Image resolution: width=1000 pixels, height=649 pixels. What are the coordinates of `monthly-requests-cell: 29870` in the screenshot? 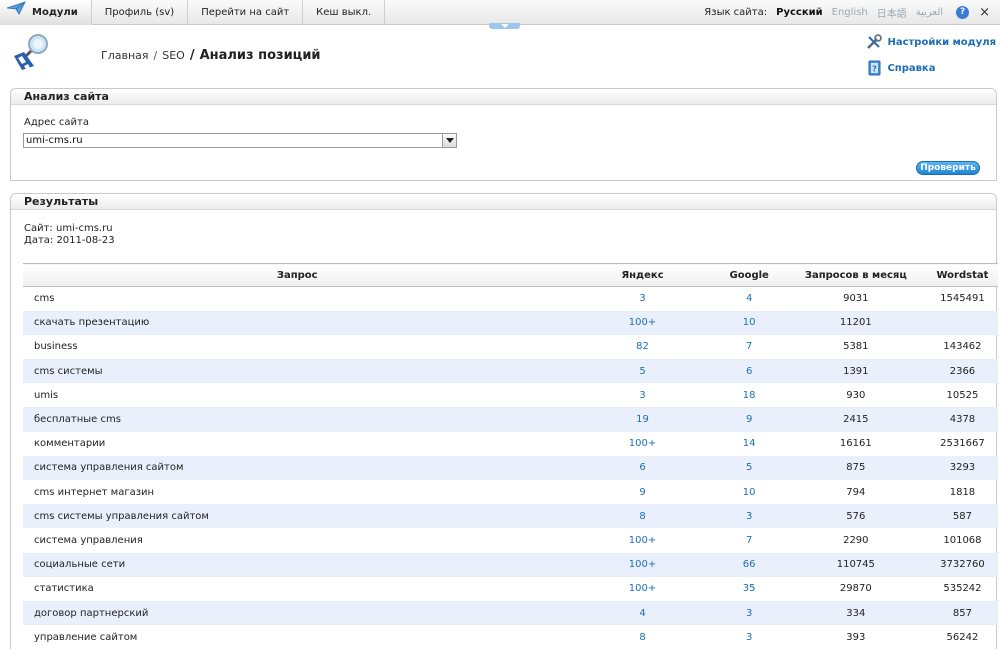 It's located at (855, 589).